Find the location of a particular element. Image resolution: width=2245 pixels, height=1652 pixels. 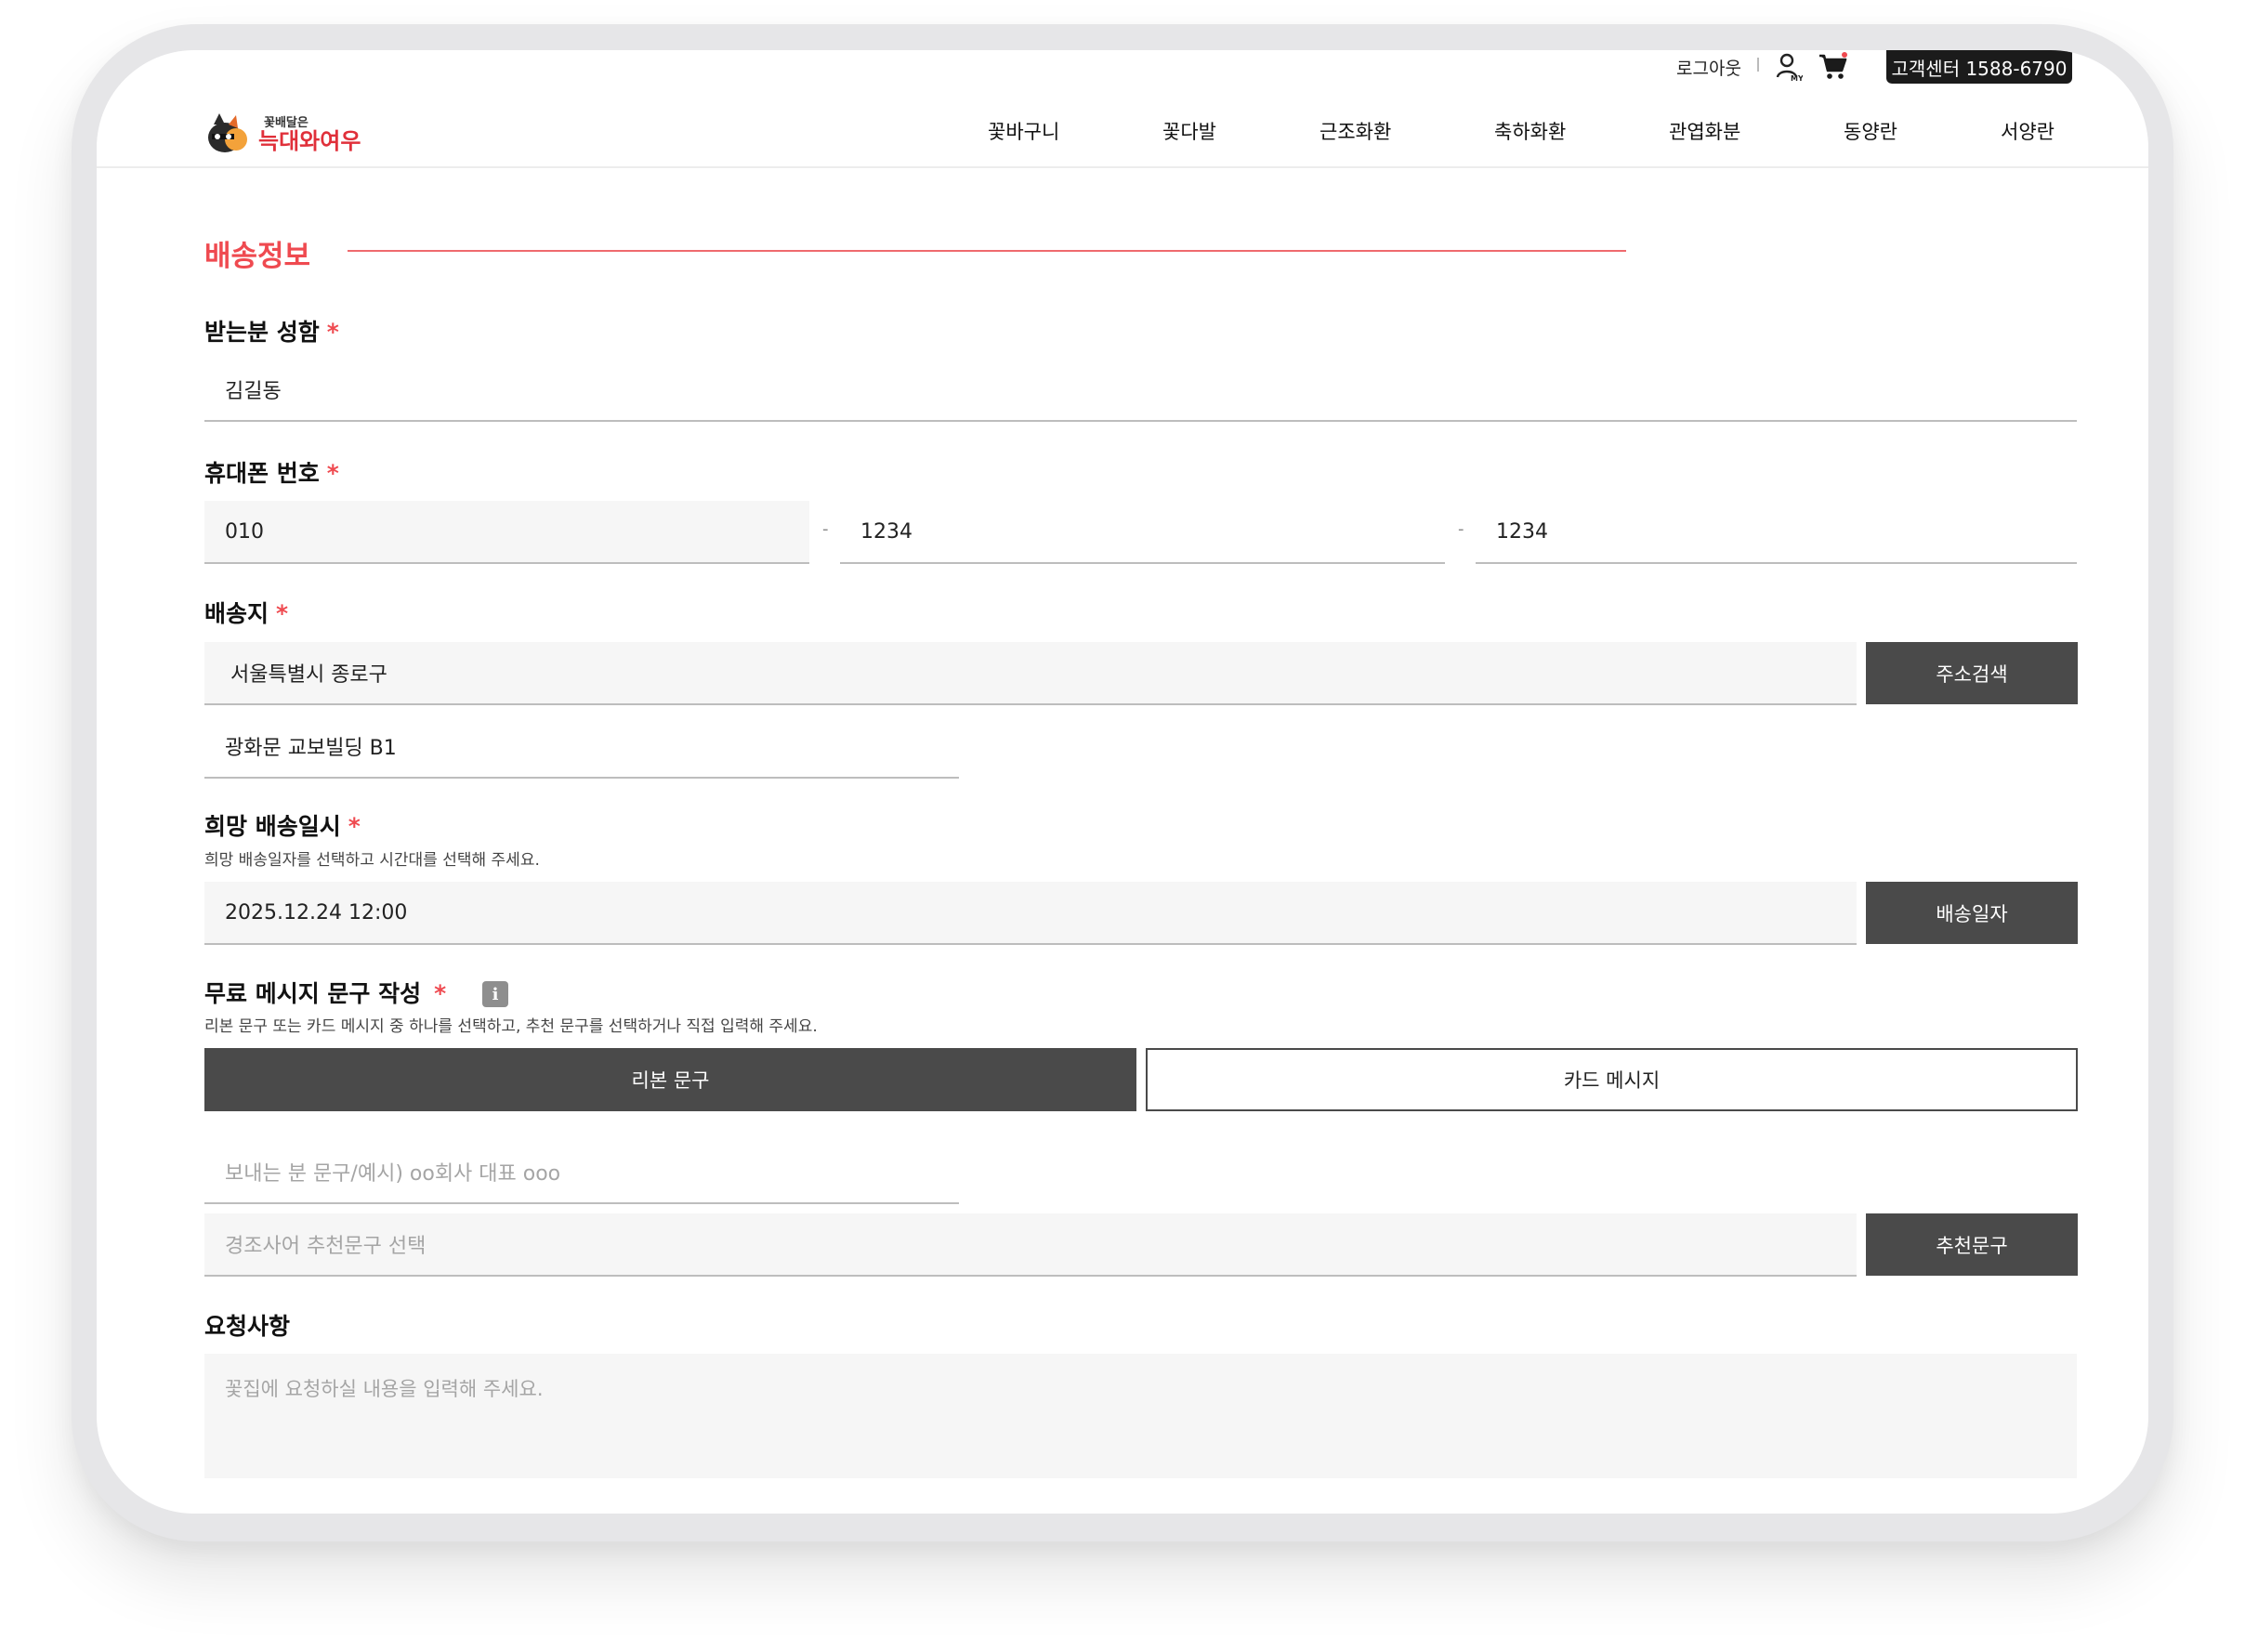

recipient-name-input: 김길동 is located at coordinates (1140, 390).